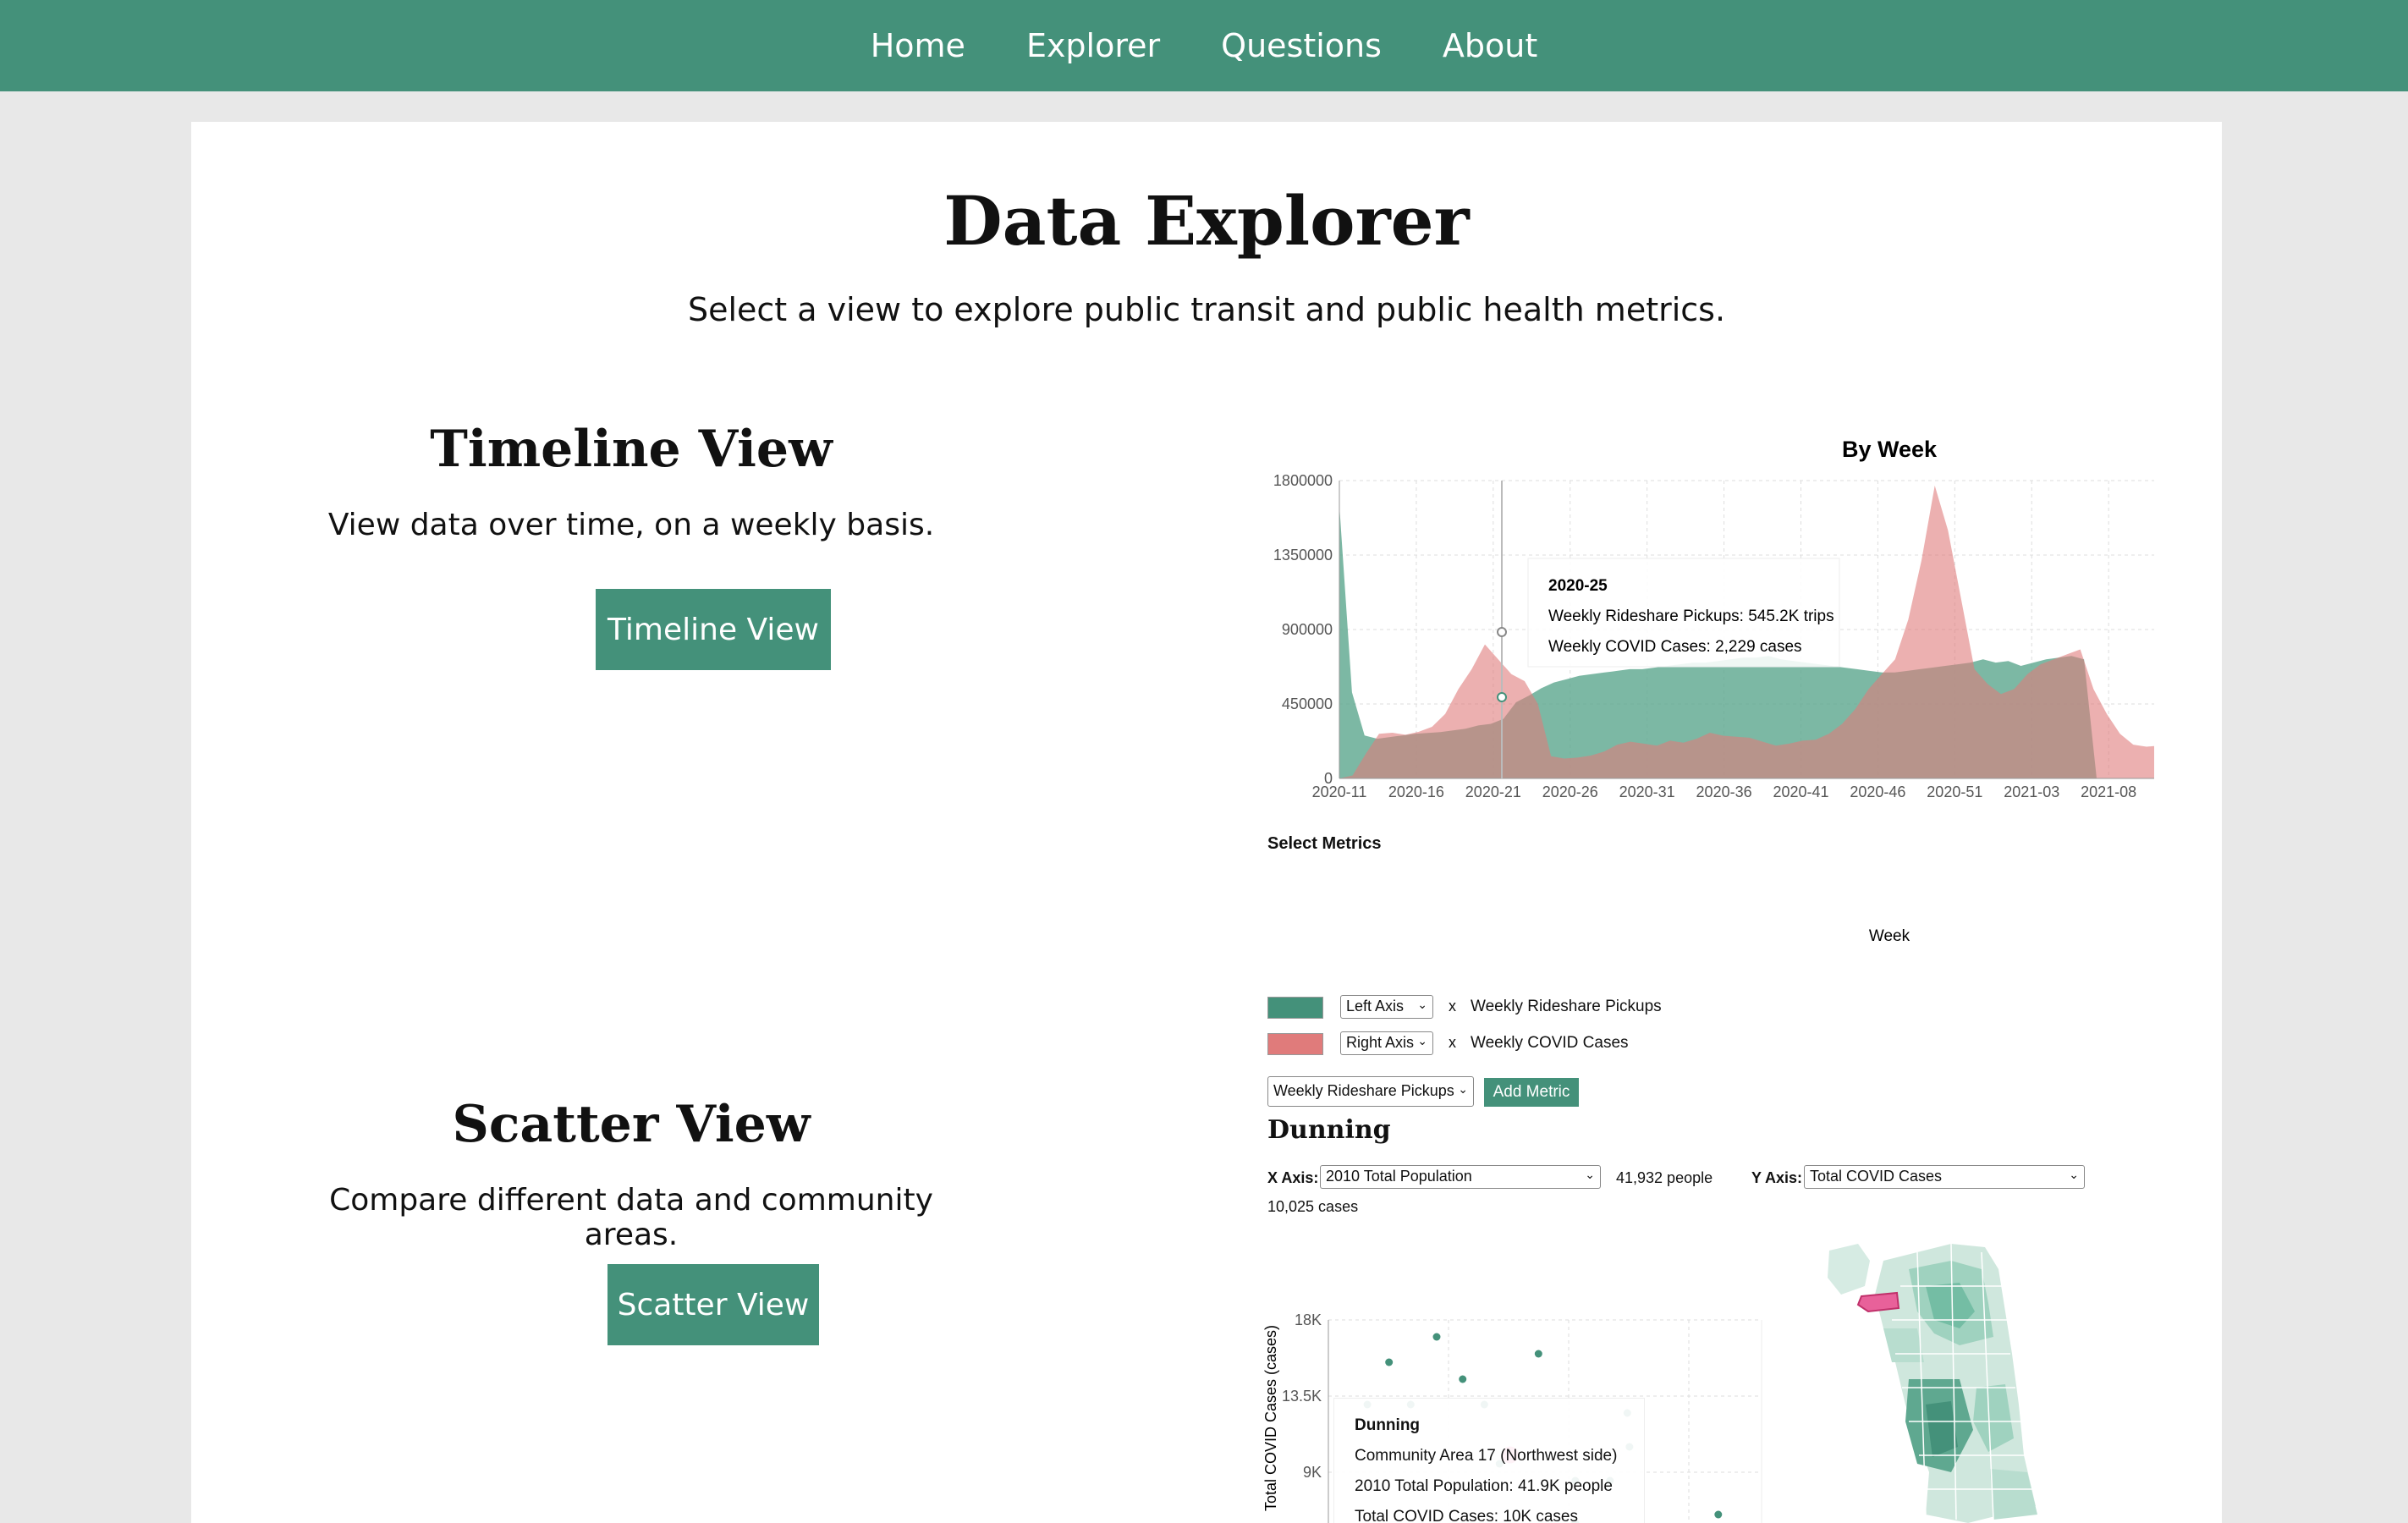 The height and width of the screenshot is (1523, 2408). What do you see at coordinates (1093, 45) in the screenshot?
I see `nav-explorer: Explorer` at bounding box center [1093, 45].